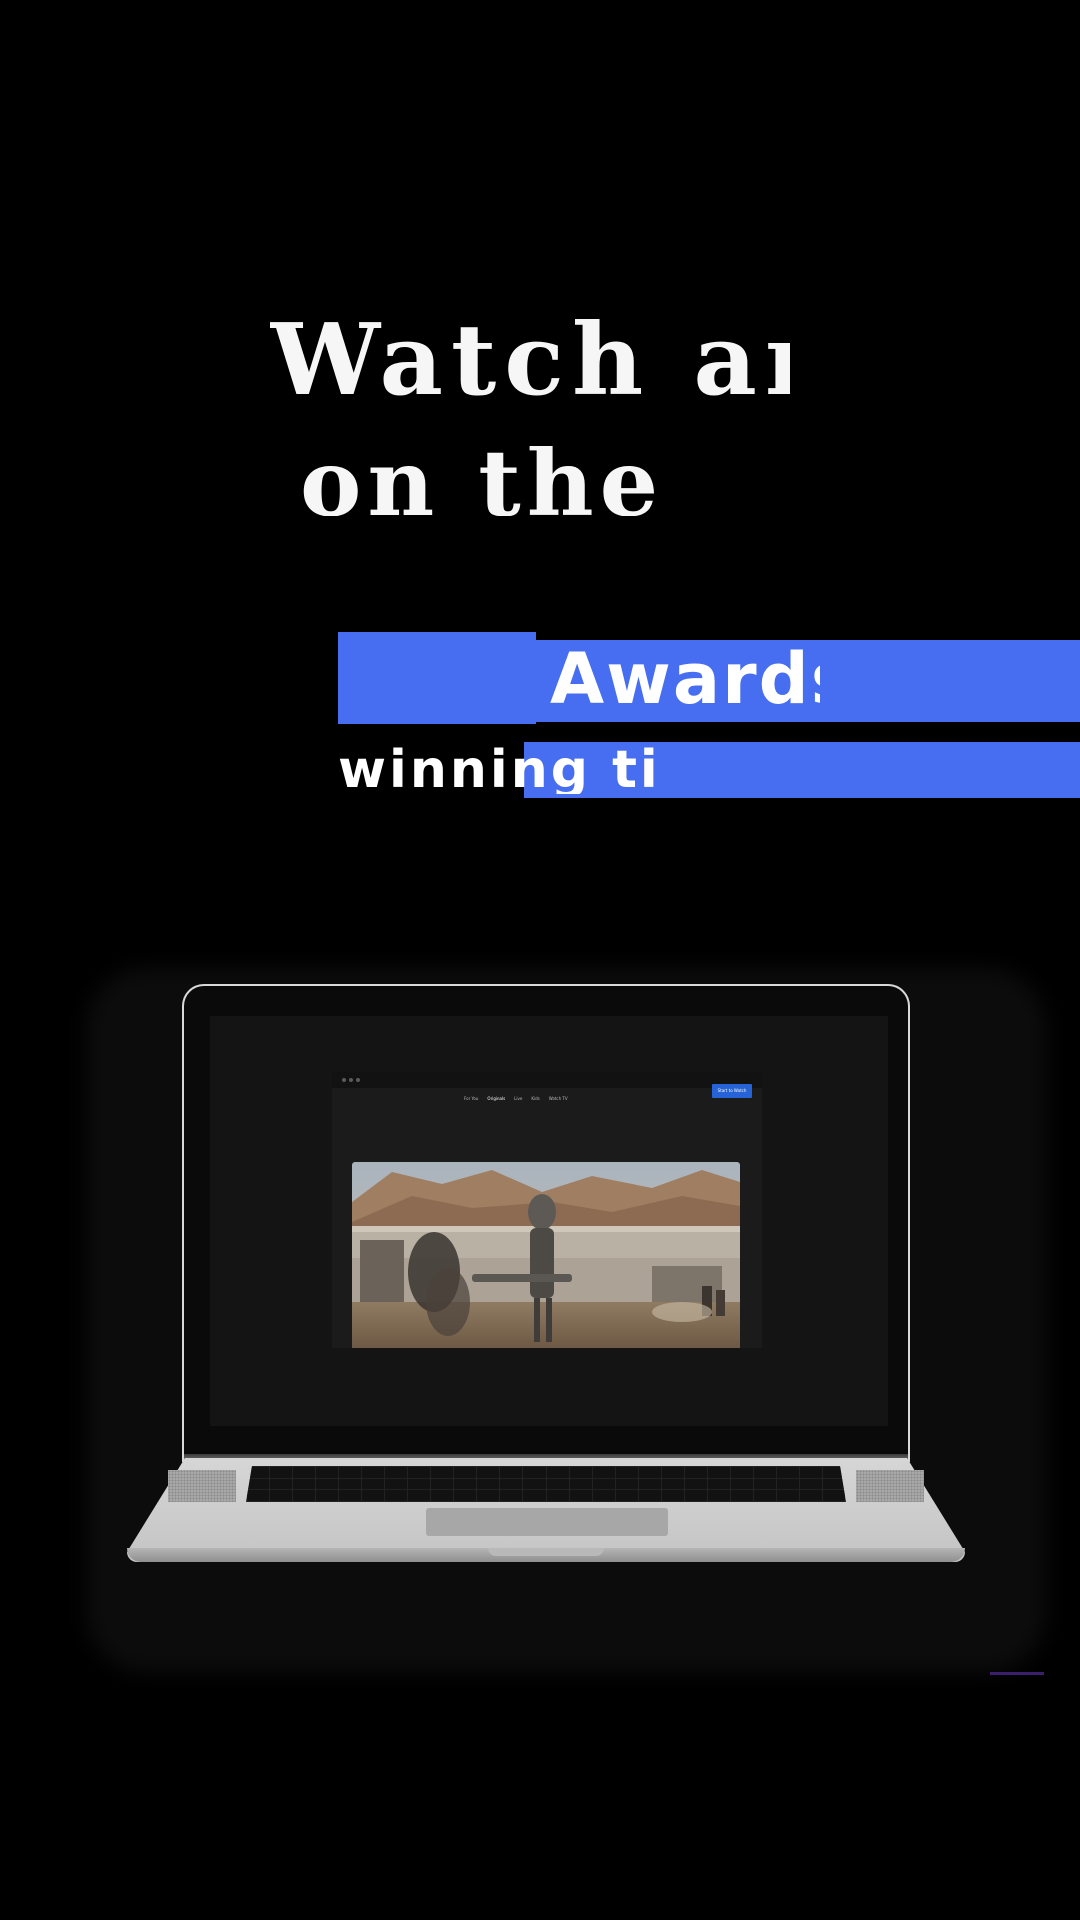 This screenshot has width=1080, height=1920. Describe the element at coordinates (558, 1098) in the screenshot. I see `nav-item-watch-tv: Watch TV` at that location.